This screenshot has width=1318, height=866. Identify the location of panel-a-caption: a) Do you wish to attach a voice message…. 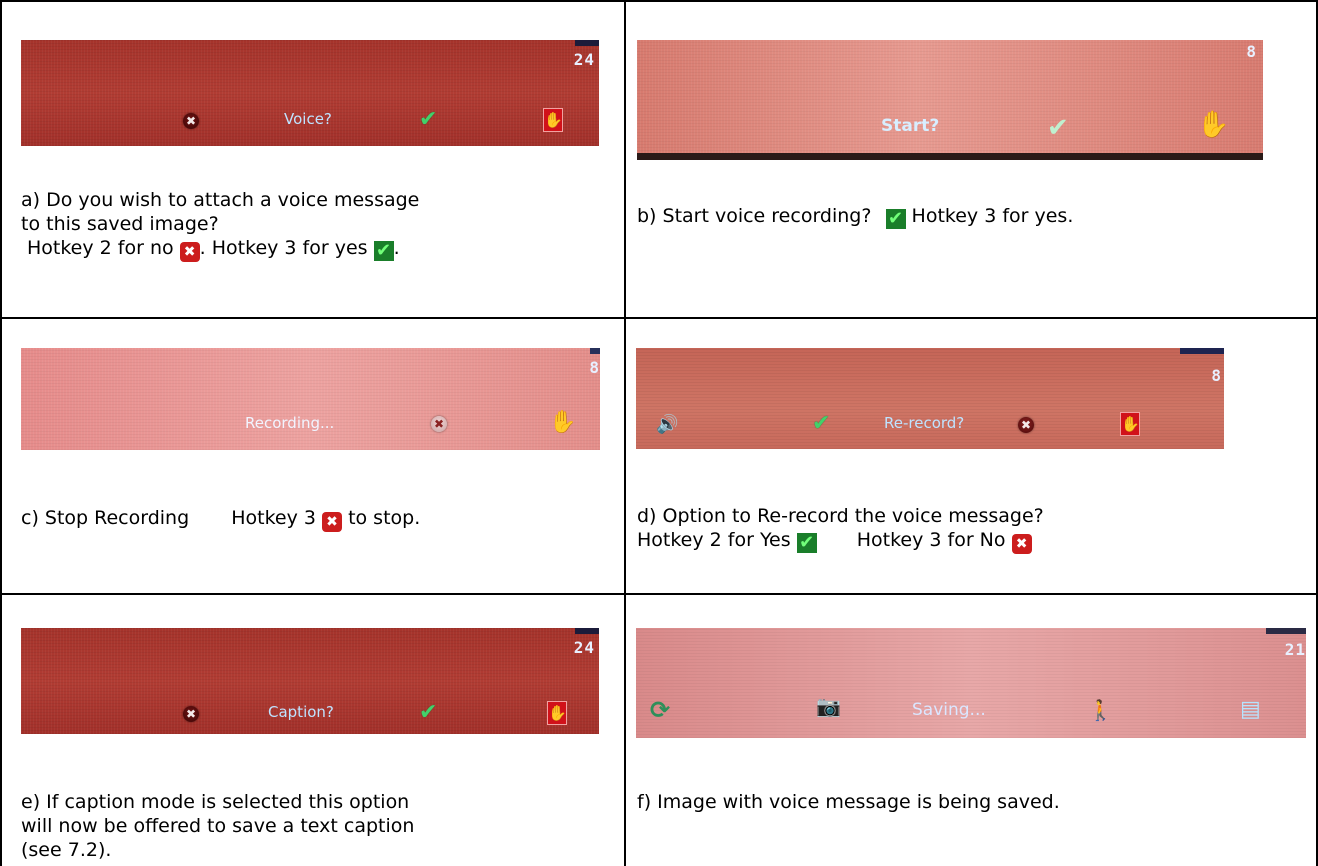
(220, 225).